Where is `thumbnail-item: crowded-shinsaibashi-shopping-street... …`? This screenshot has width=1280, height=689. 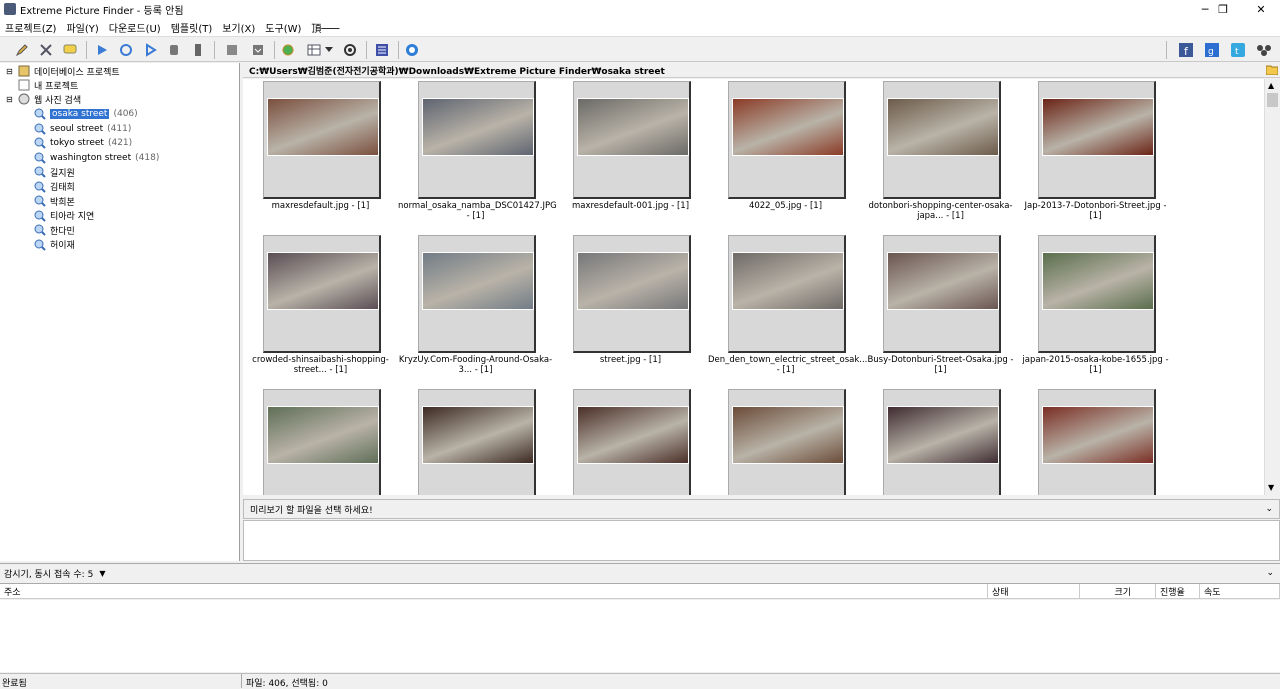 thumbnail-item: crowded-shinsaibashi-shopping-street... … is located at coordinates (320, 308).